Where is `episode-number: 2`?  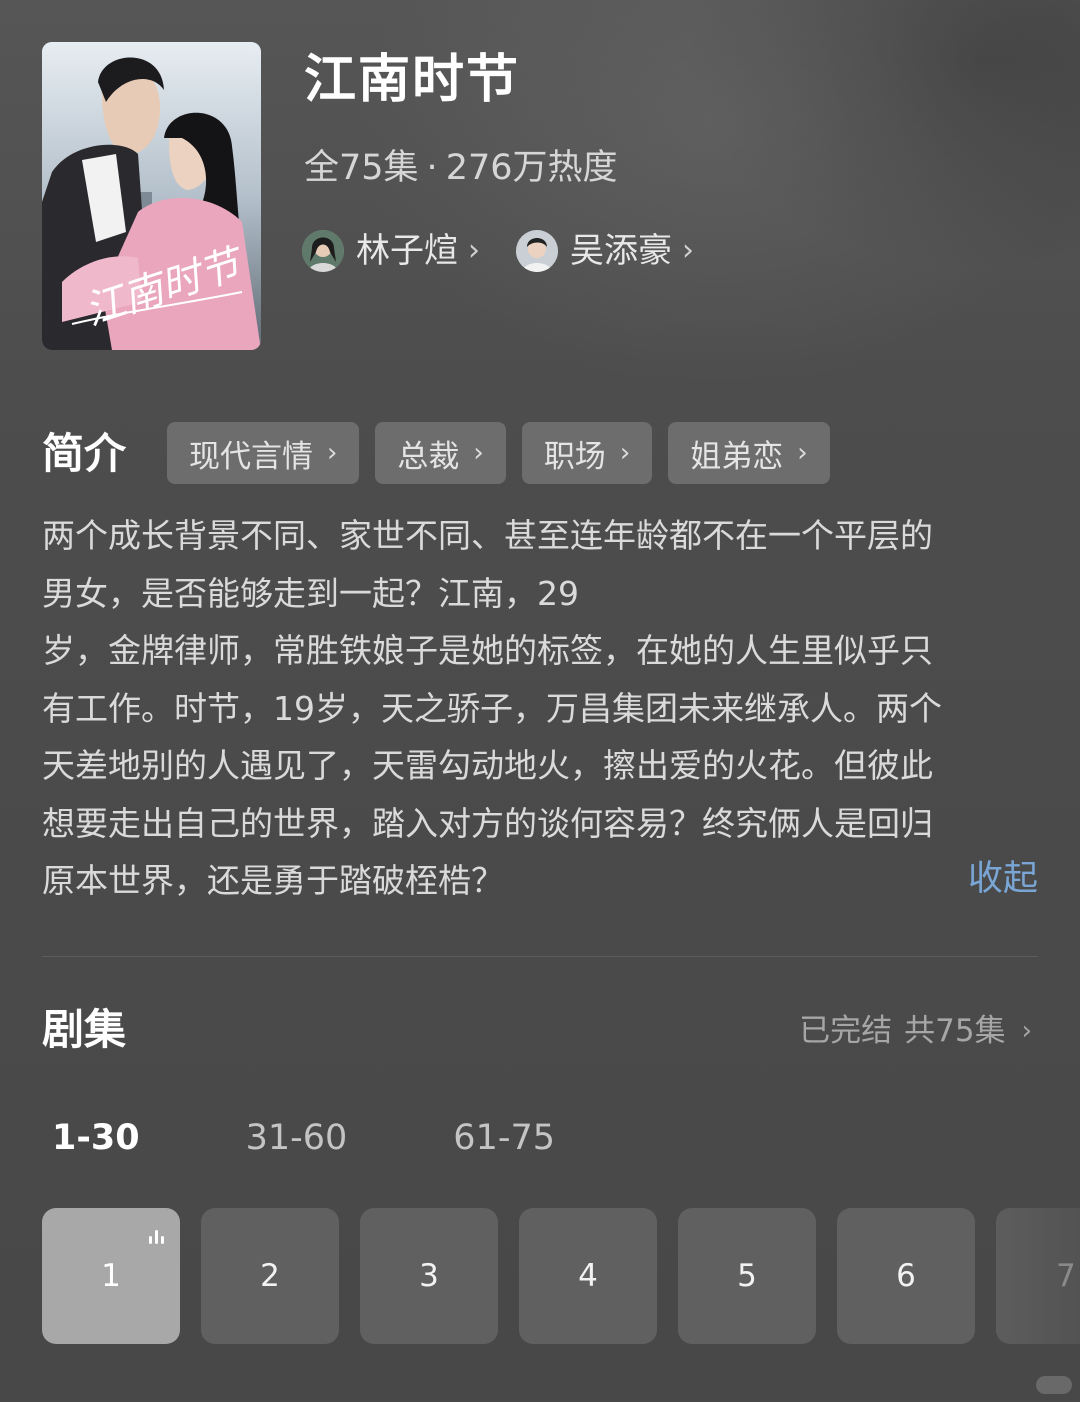 episode-number: 2 is located at coordinates (270, 1276).